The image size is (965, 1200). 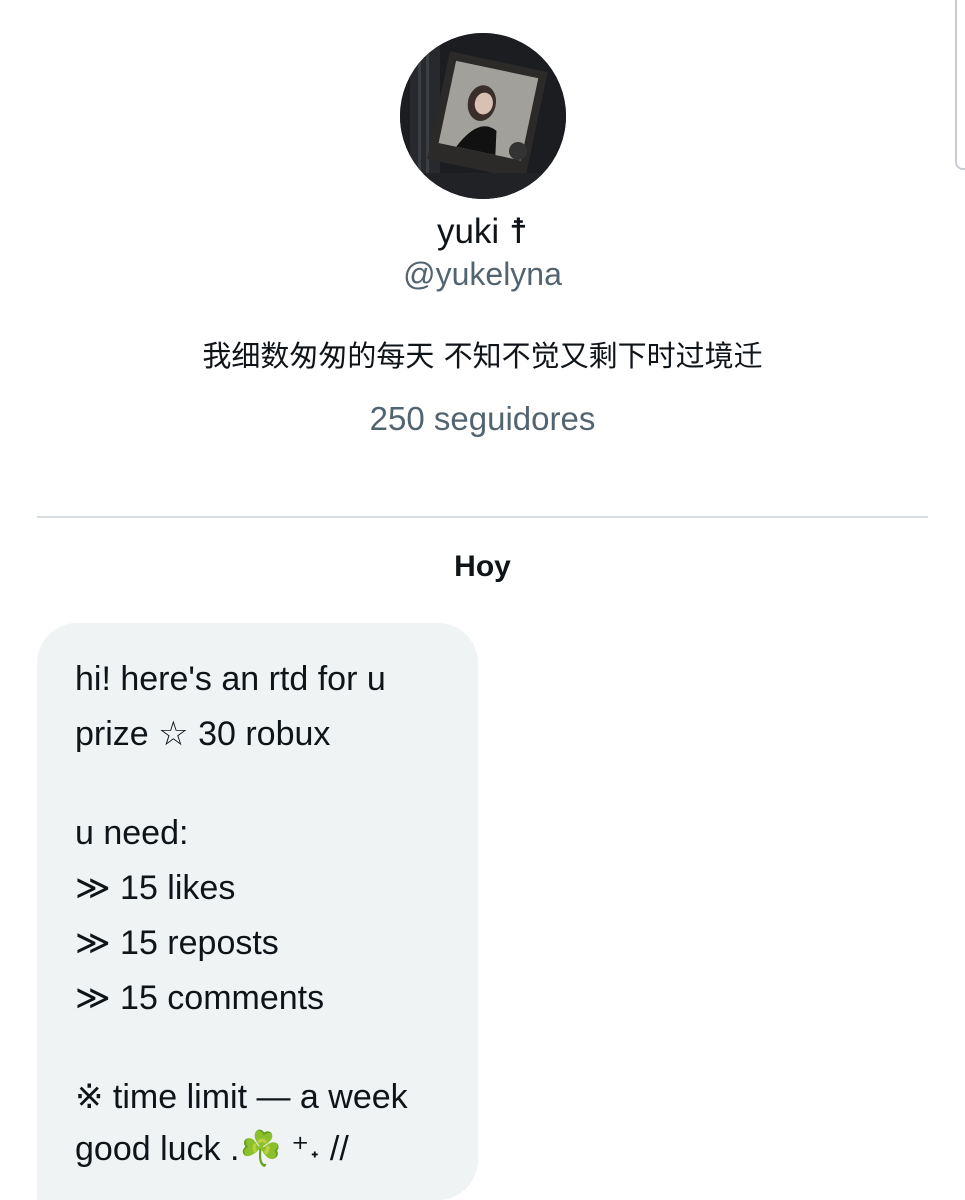 I want to click on scrollbar-thumb, so click(x=960, y=85).